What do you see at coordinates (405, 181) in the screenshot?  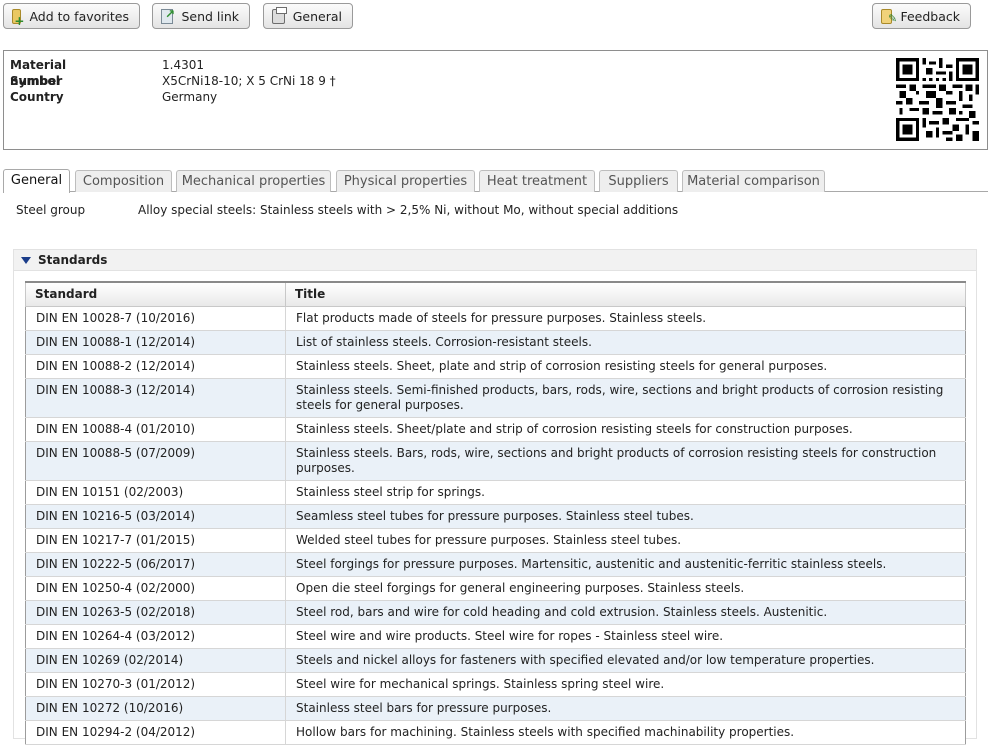 I see `tab-physical-properties: Physical properties` at bounding box center [405, 181].